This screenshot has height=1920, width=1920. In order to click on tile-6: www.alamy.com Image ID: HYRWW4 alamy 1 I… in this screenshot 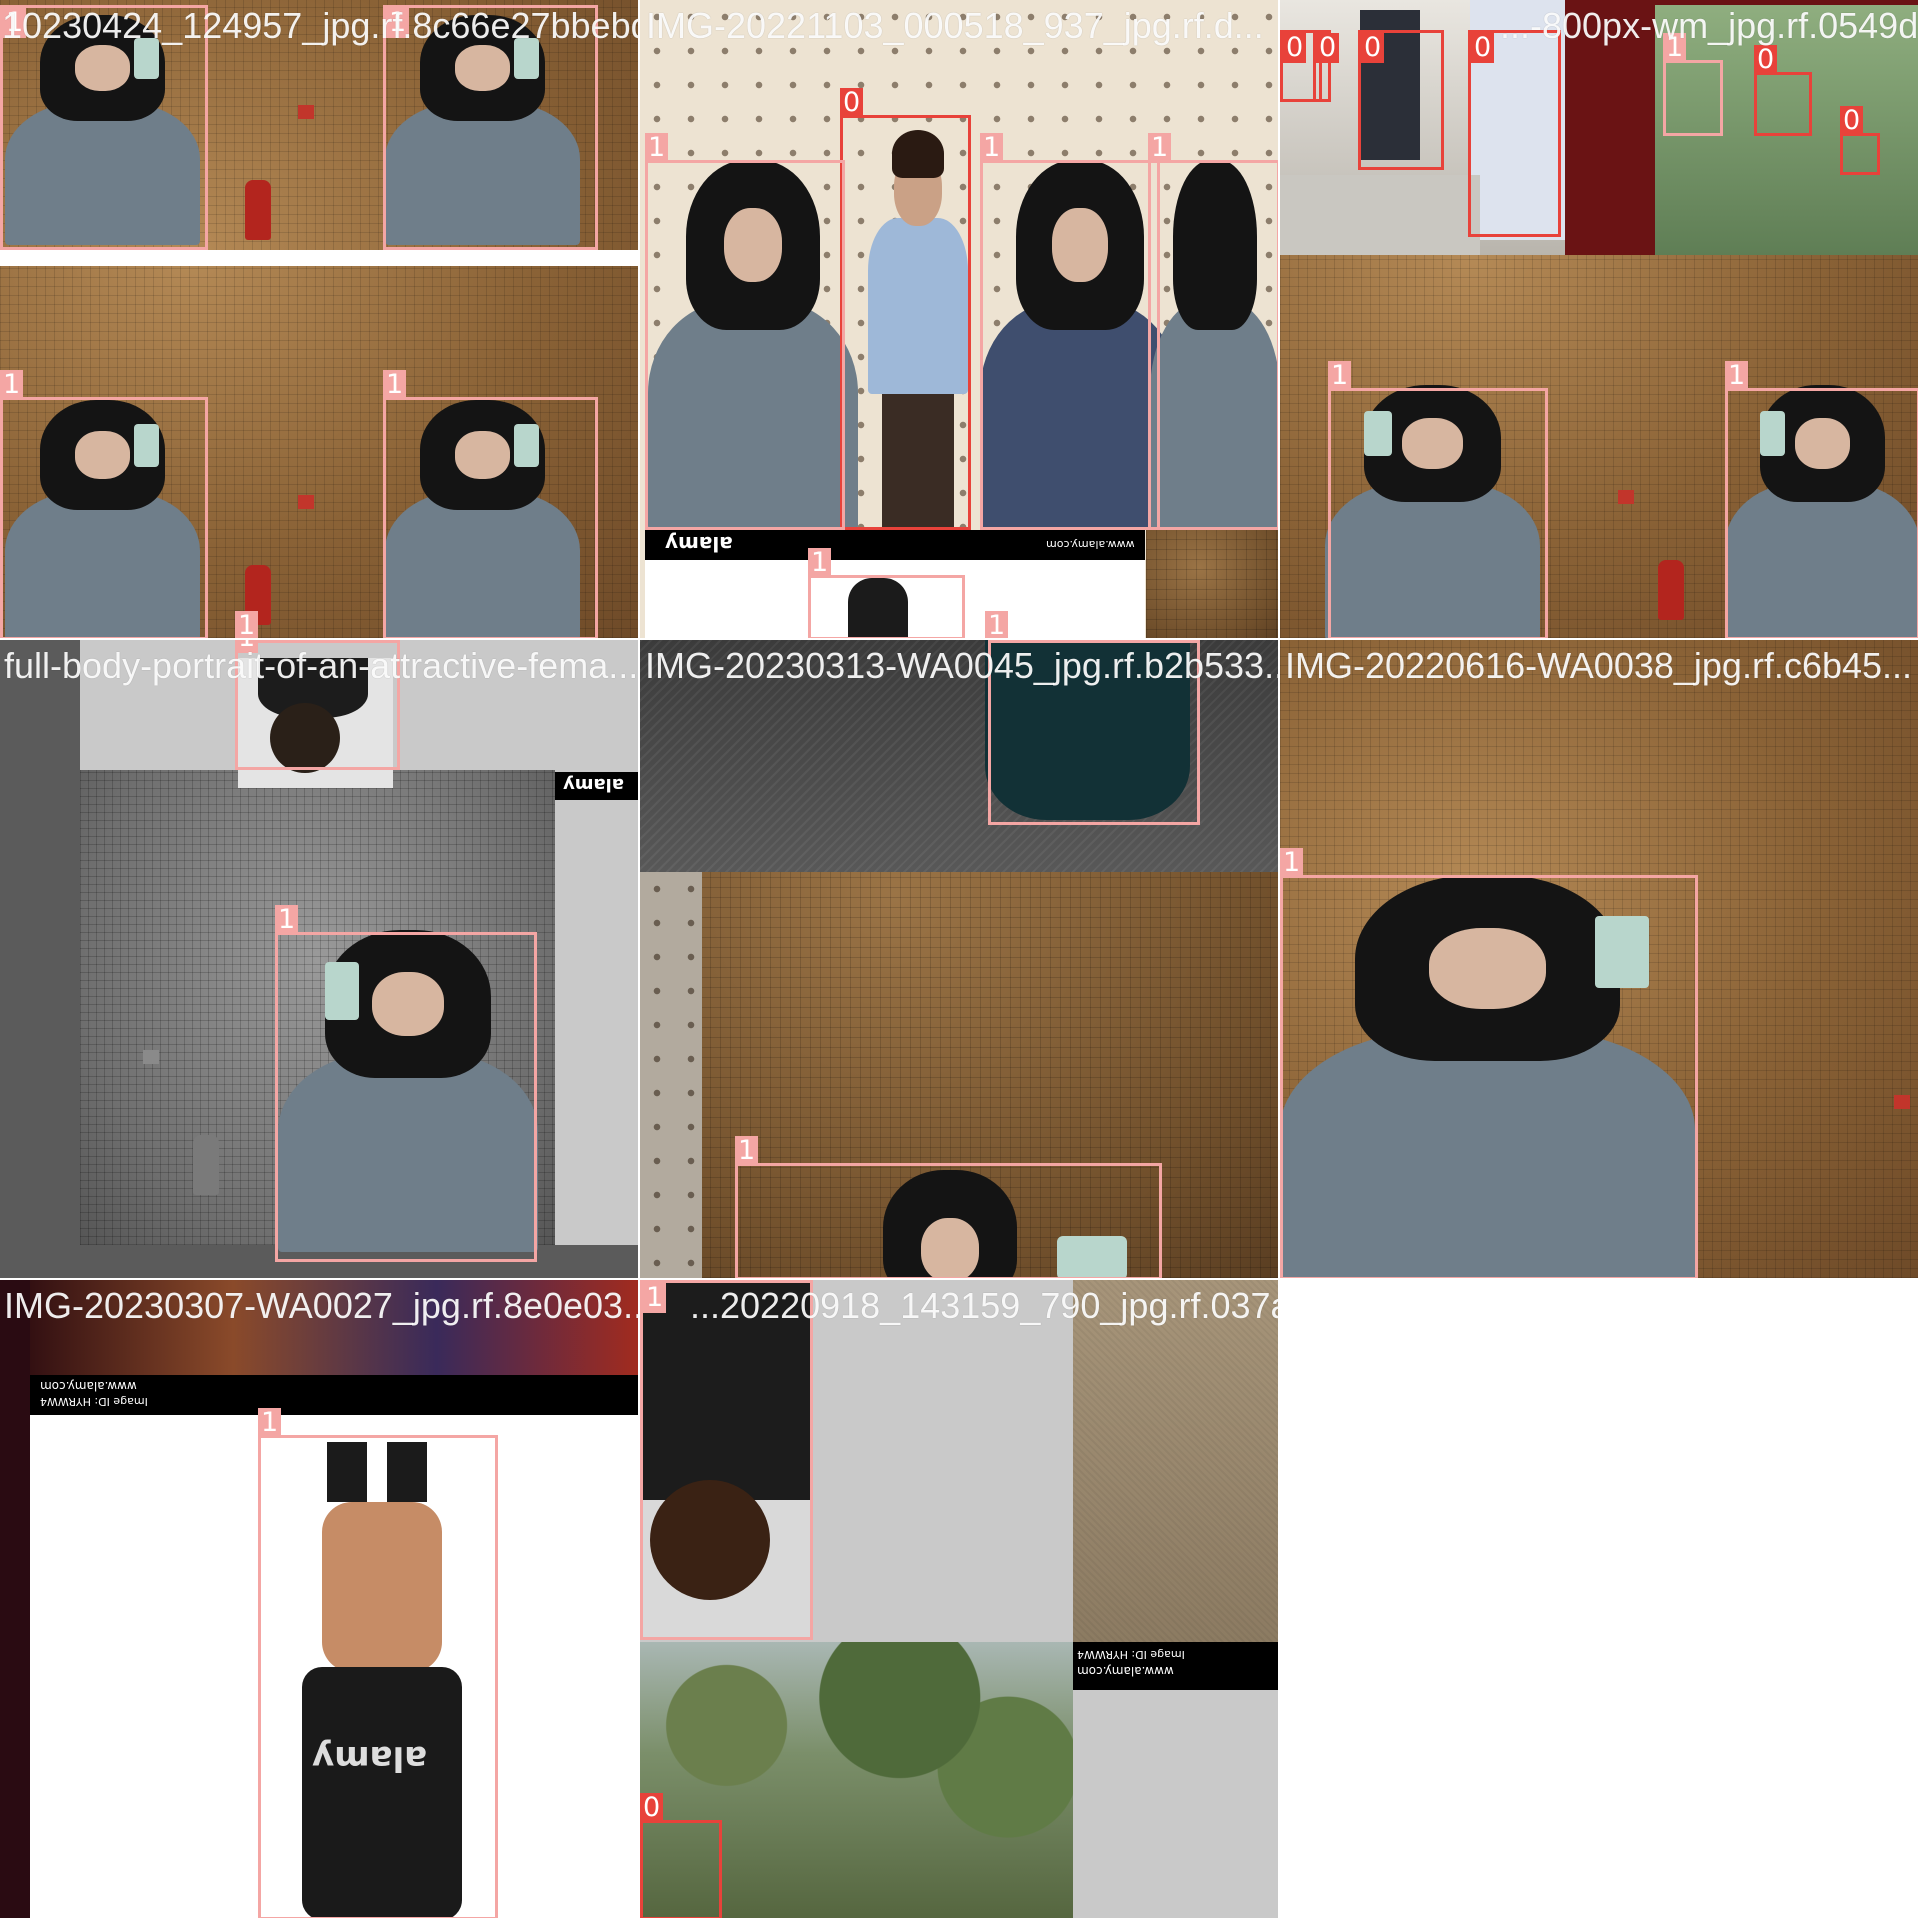, I will do `click(320, 1600)`.